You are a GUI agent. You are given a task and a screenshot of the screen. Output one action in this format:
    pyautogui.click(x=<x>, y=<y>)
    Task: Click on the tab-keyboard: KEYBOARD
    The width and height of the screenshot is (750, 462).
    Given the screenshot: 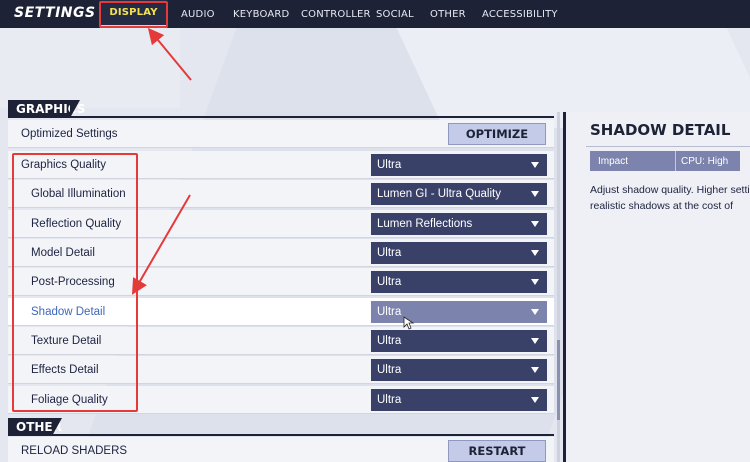 What is the action you would take?
    pyautogui.click(x=261, y=14)
    